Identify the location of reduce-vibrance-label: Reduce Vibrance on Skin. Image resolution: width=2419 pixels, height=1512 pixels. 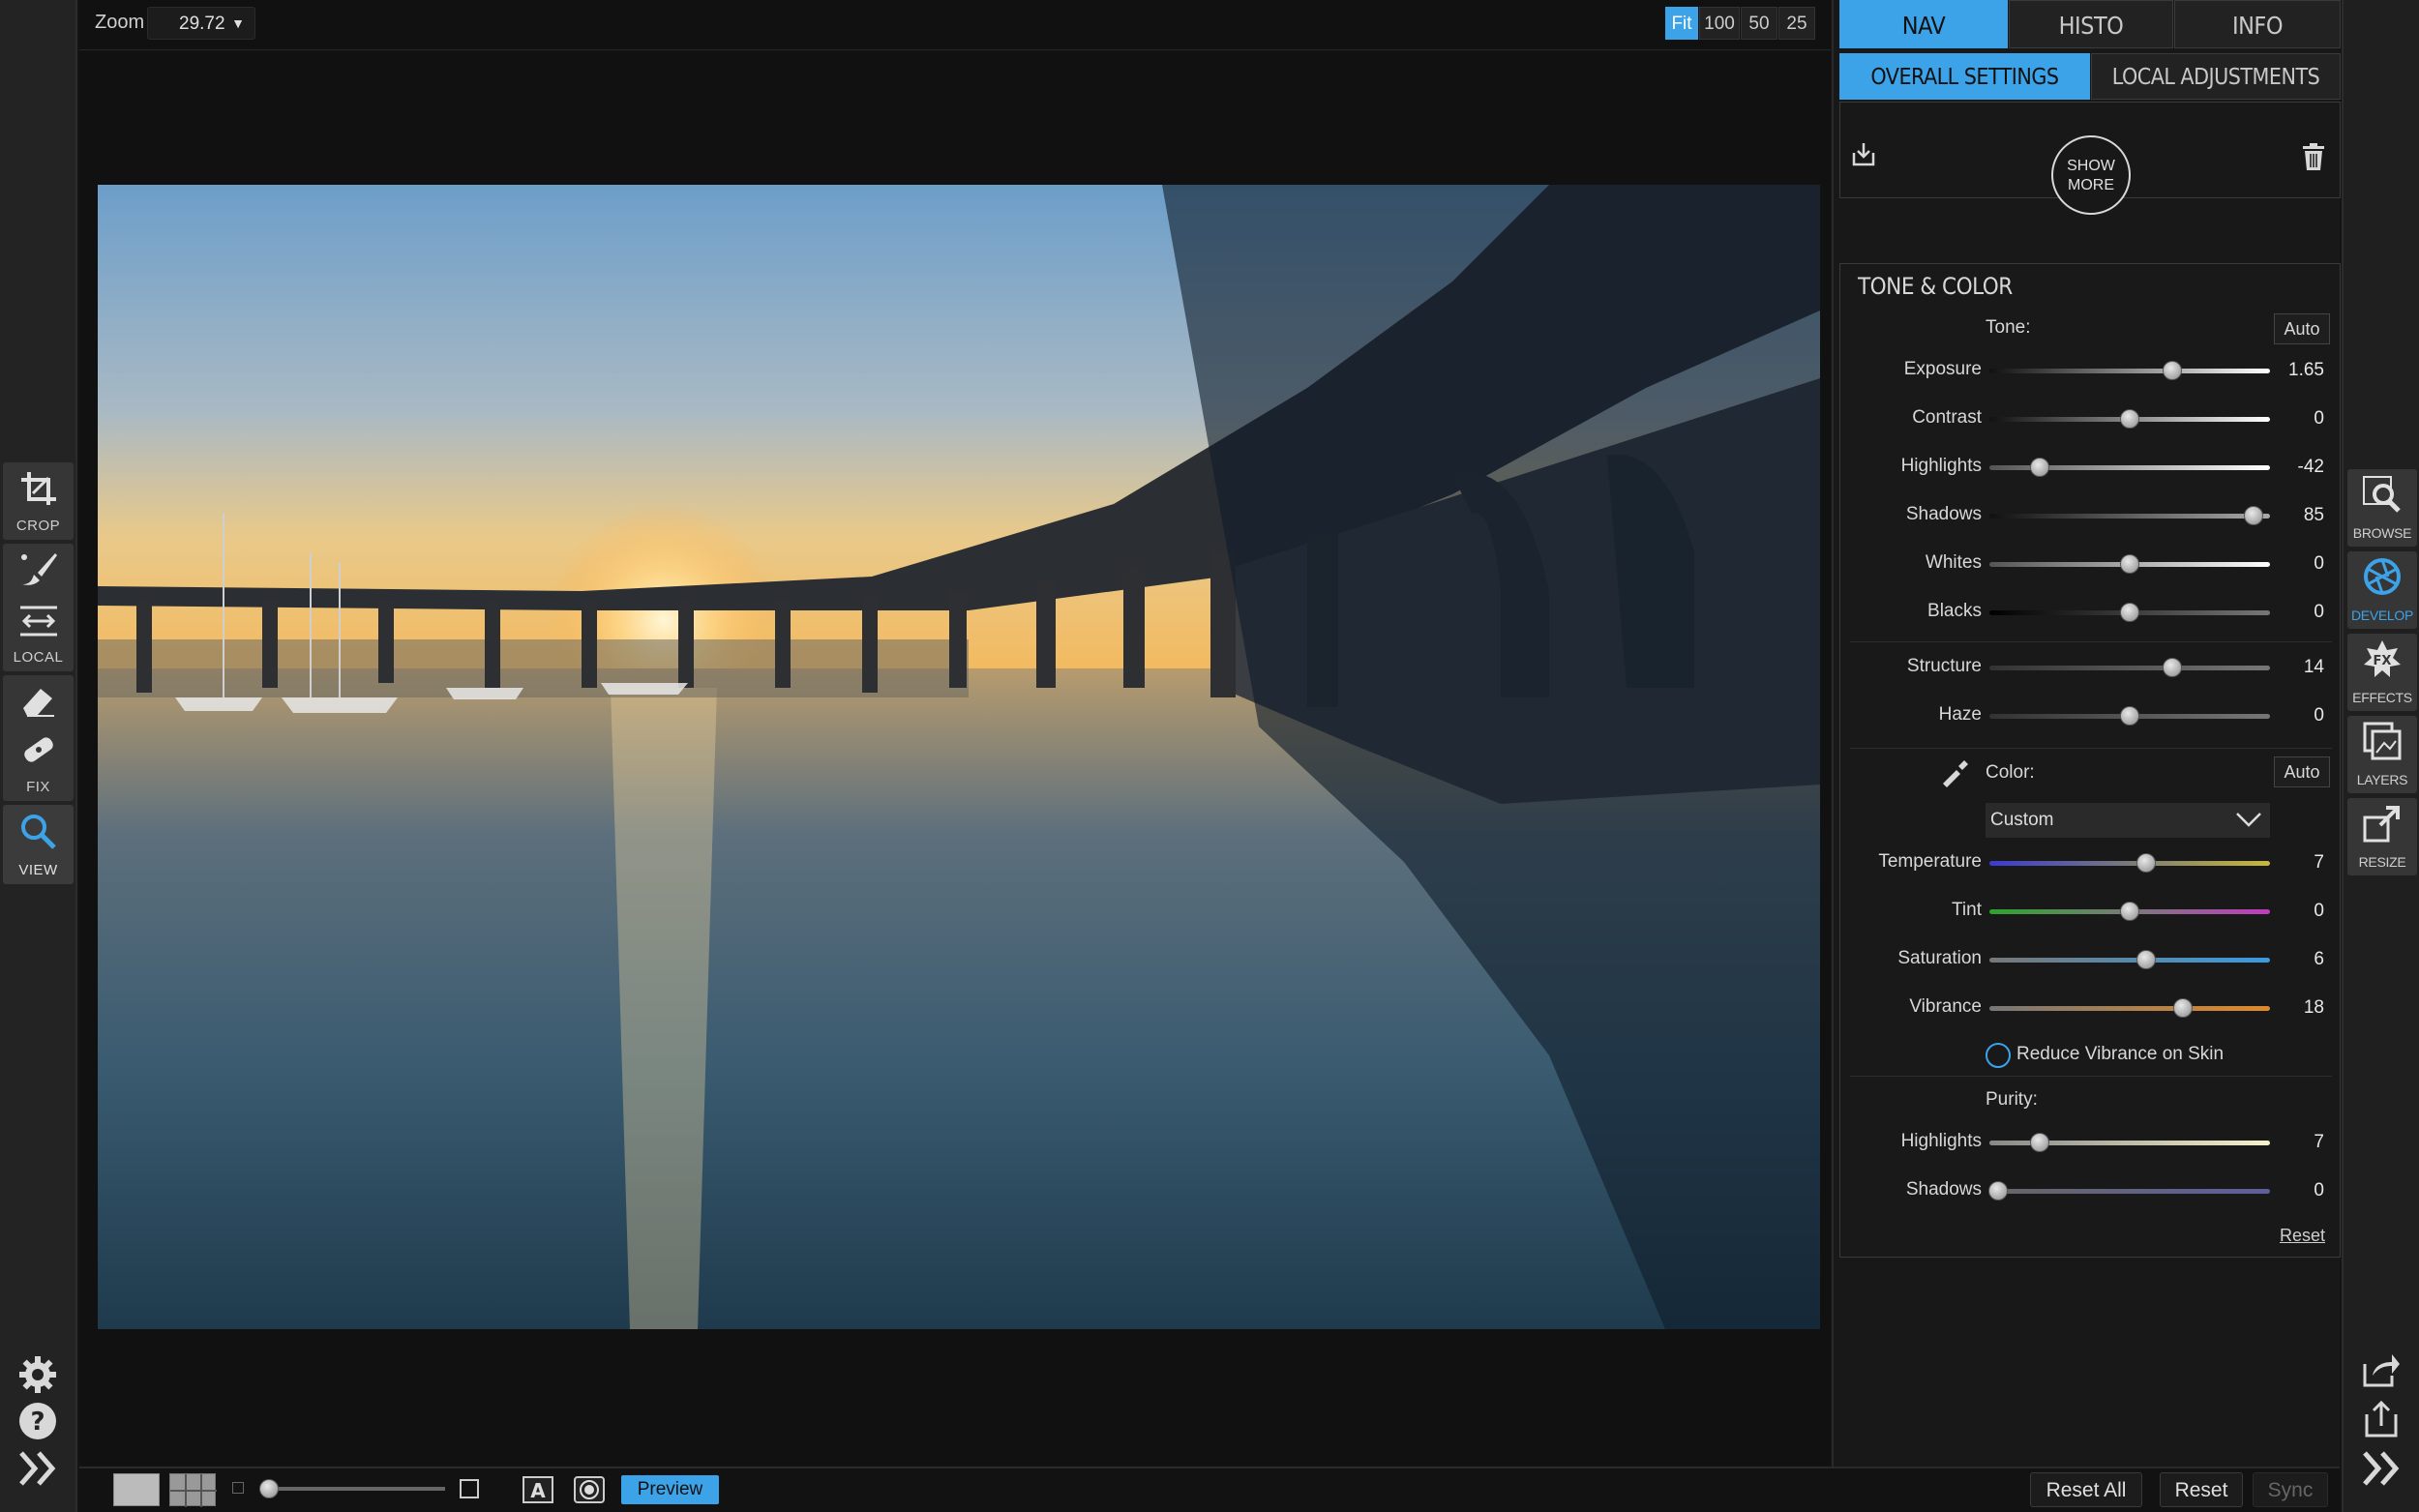
(2121, 1054).